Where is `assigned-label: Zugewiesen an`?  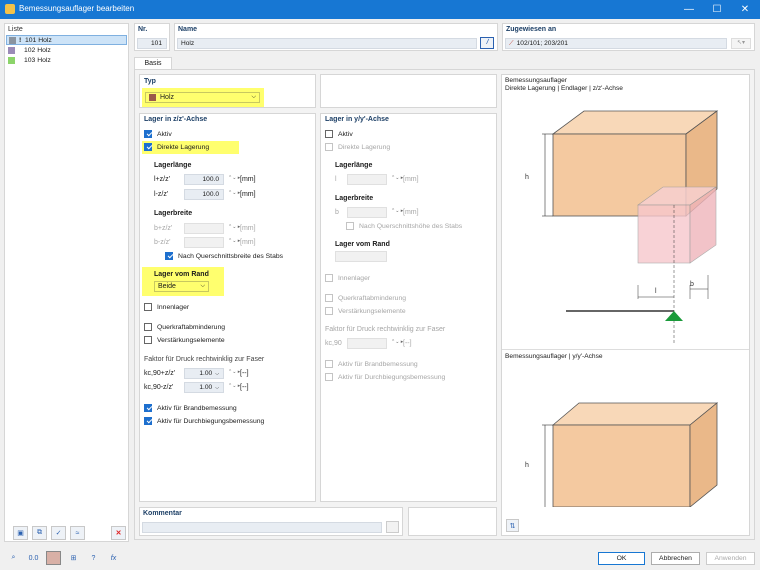
assigned-label: Zugewiesen an is located at coordinates (531, 29).